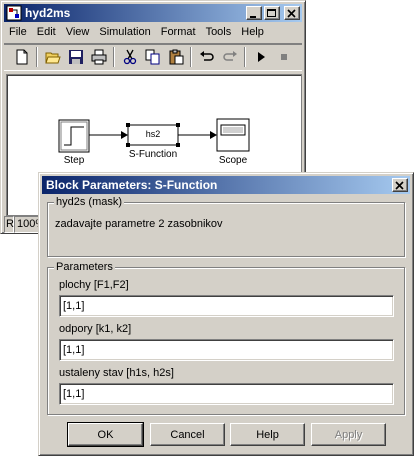 This screenshot has height=456, width=414. I want to click on new-icon, so click(21, 57).